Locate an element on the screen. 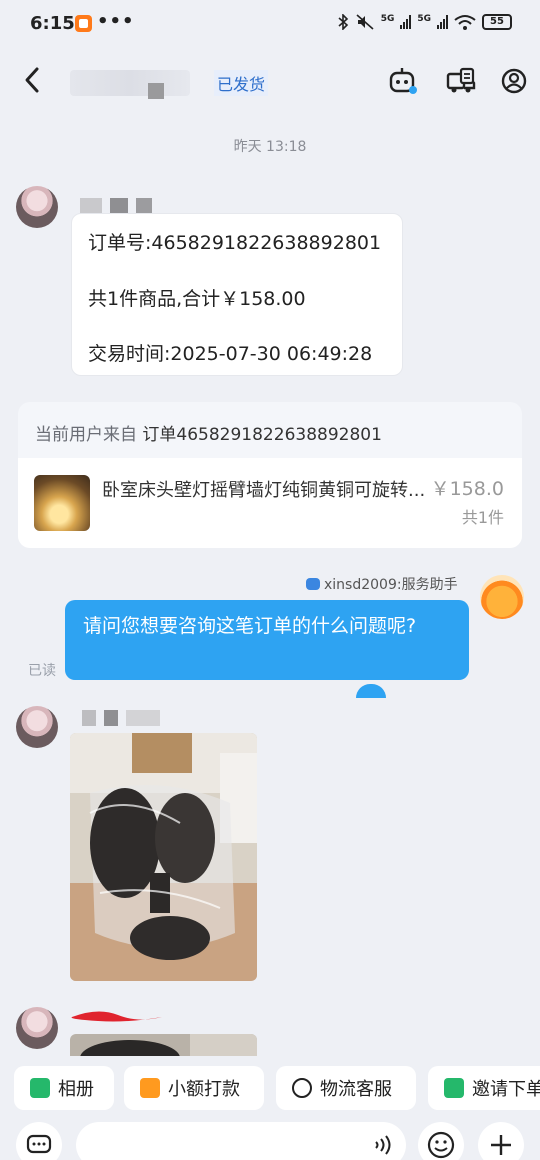 The image size is (540, 1160). invite-order-label: 邀请下单 is located at coordinates (506, 1089).